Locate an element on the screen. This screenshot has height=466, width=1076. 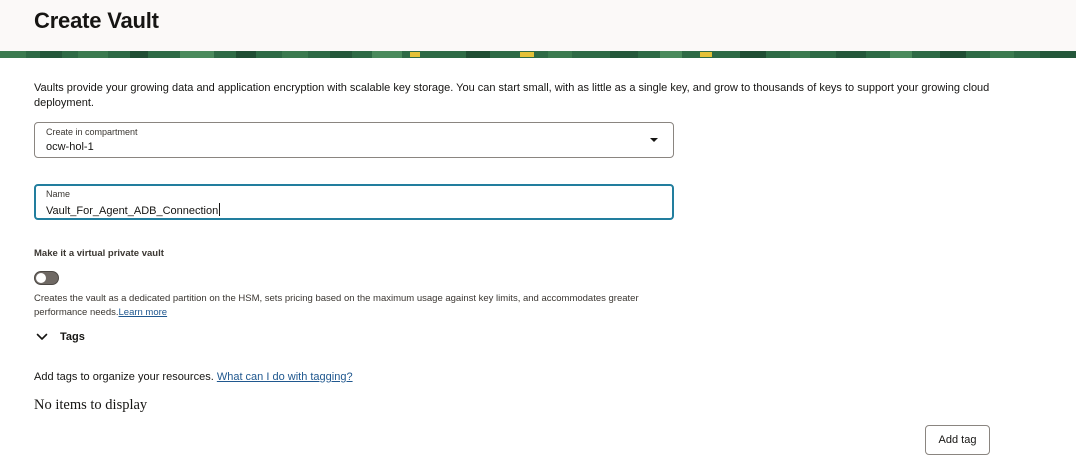
name-value-wrapper: Vault_For_Agent_ADB_Connection is located at coordinates (133, 210).